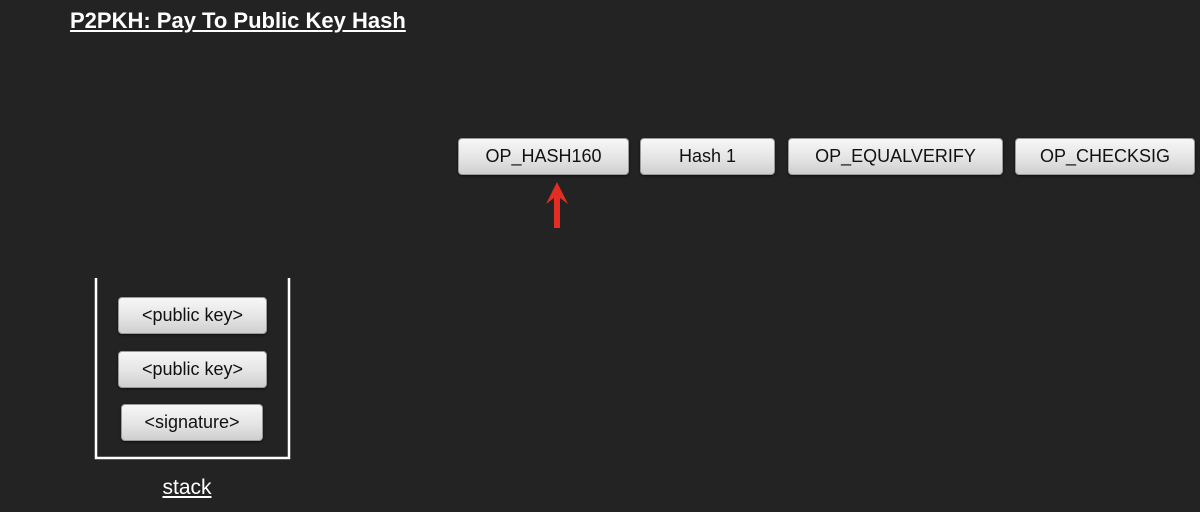 This screenshot has height=512, width=1200. I want to click on stack-label: stack, so click(187, 487).